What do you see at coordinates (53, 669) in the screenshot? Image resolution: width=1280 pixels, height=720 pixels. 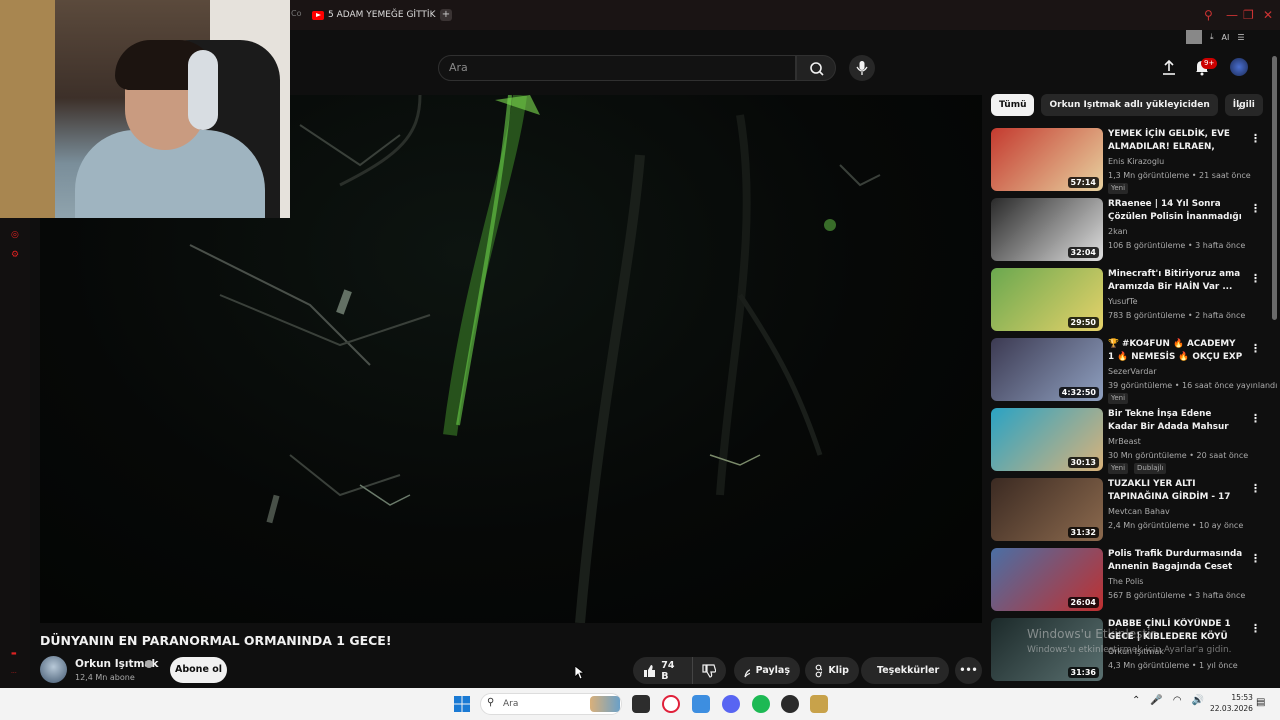 I see `channel-avatar` at bounding box center [53, 669].